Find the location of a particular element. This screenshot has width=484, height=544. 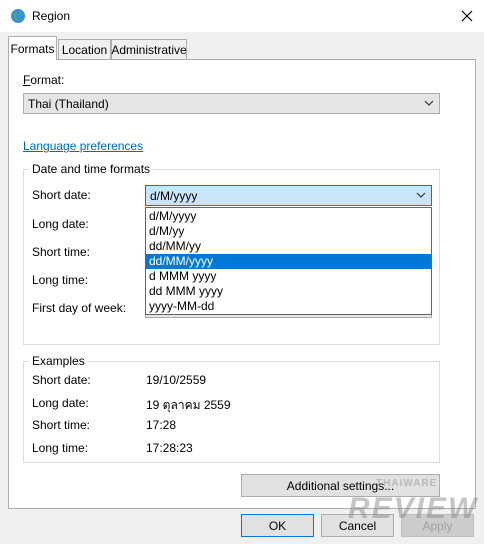

group-title: Date and time formats is located at coordinates (91, 169).